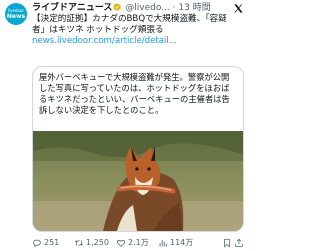 Image resolution: width=320 pixels, height=251 pixels. What do you see at coordinates (72, 8) in the screenshot?
I see `account-name: ライブドアニュース` at bounding box center [72, 8].